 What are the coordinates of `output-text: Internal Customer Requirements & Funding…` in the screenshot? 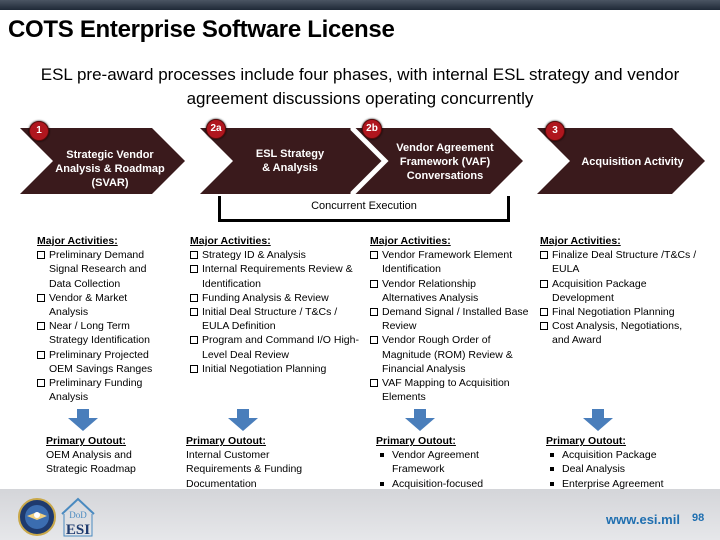 It's located at (244, 469).